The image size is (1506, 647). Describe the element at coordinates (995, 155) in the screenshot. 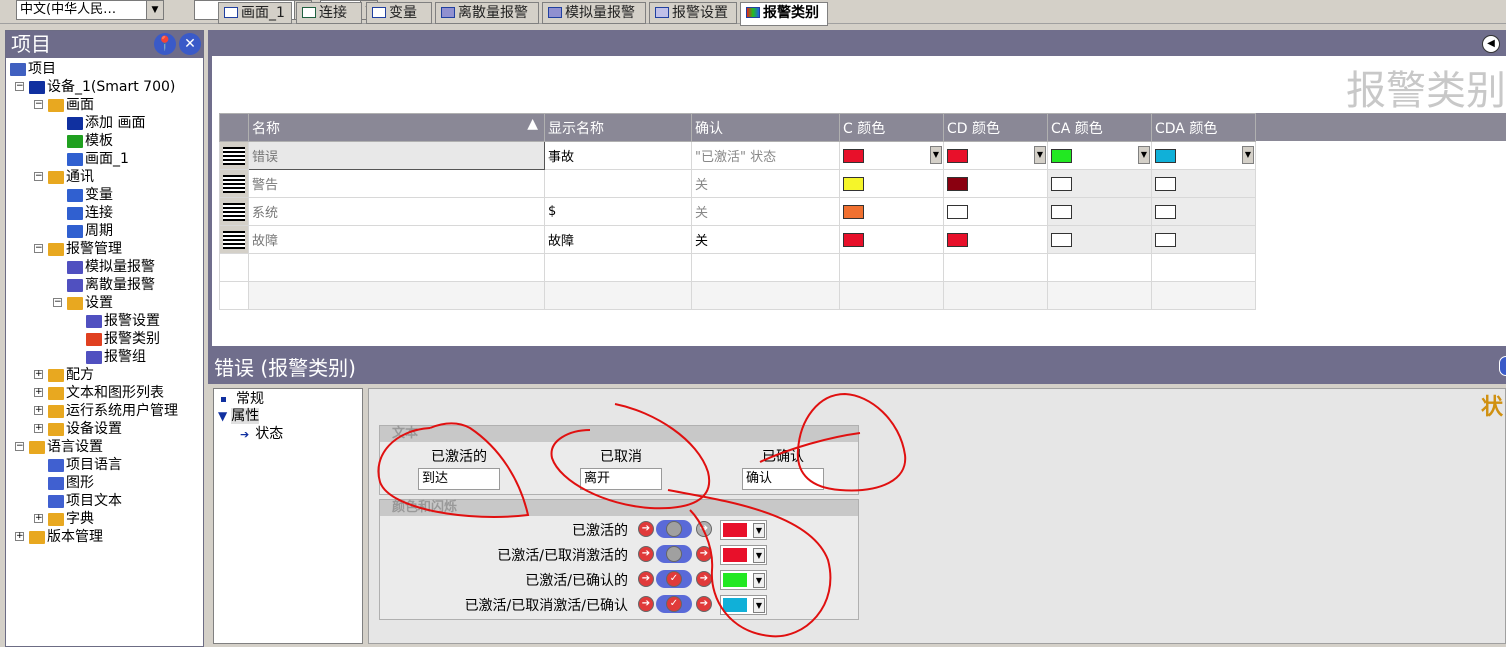

I see `cell-cd-color: ▼` at that location.